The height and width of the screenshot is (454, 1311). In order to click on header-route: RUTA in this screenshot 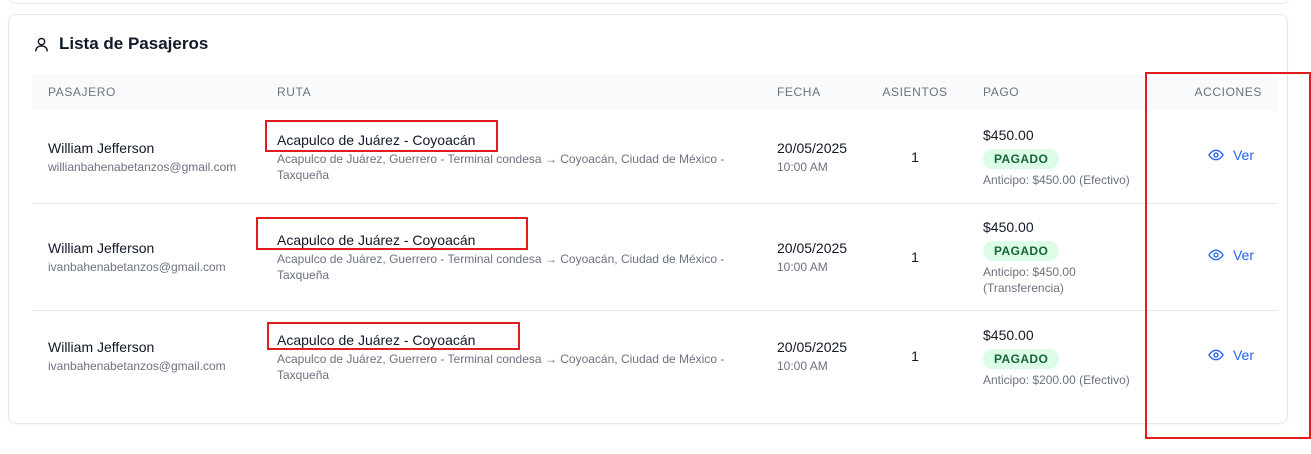, I will do `click(294, 92)`.